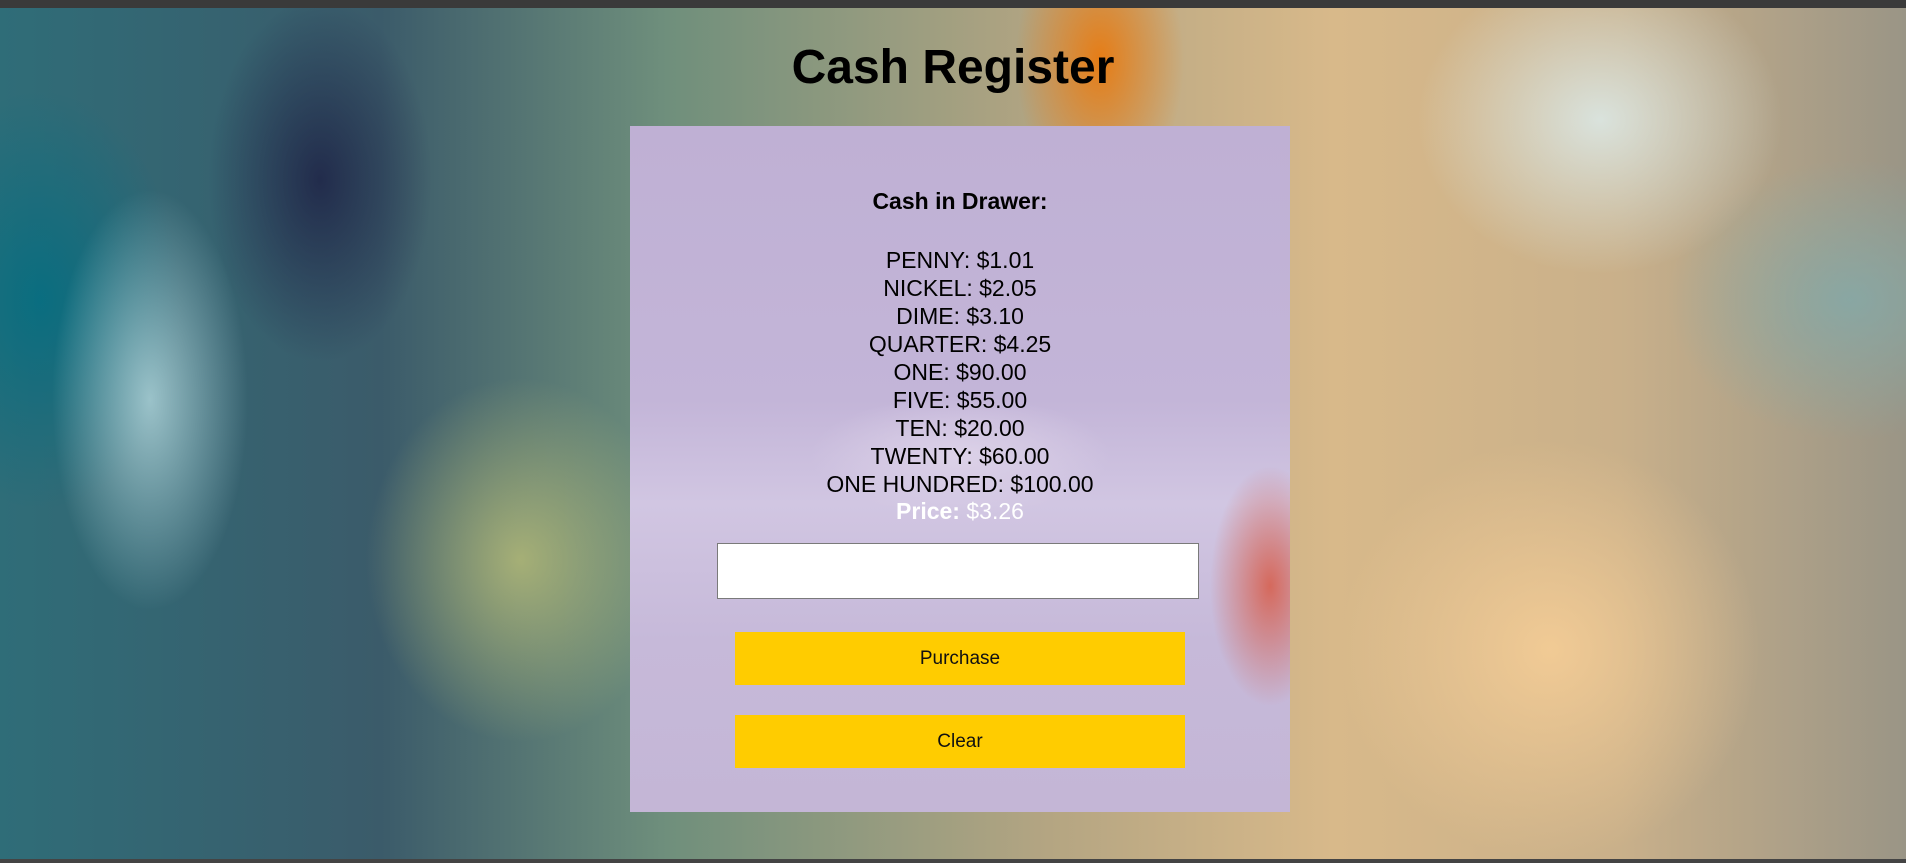 This screenshot has height=863, width=1906. What do you see at coordinates (960, 741) in the screenshot?
I see `clear-button: Clear` at bounding box center [960, 741].